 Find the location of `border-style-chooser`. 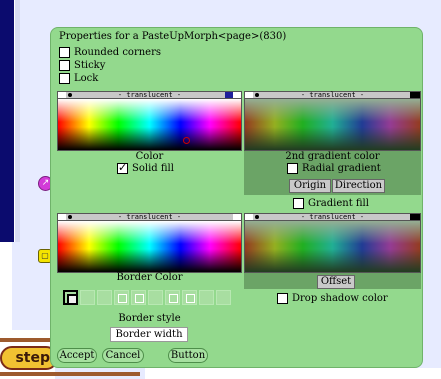

border-style-chooser is located at coordinates (147, 297).